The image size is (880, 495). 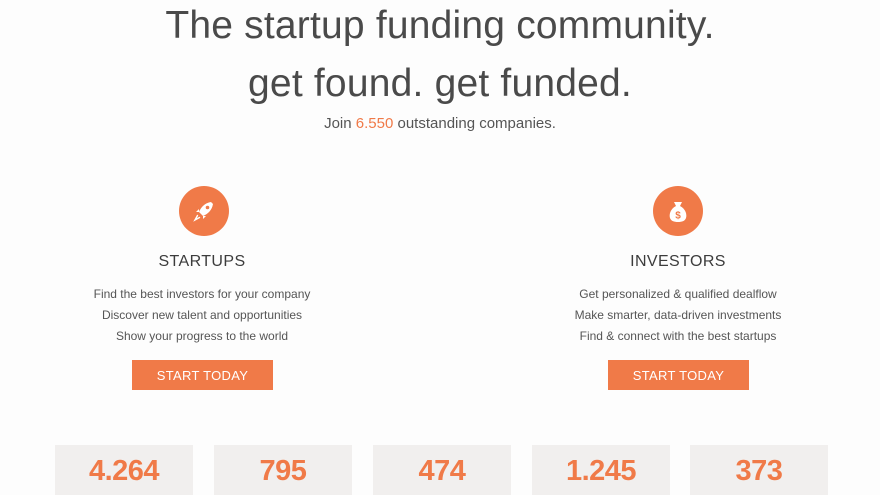 I want to click on list-item: Show your progress to the world, so click(x=202, y=336).